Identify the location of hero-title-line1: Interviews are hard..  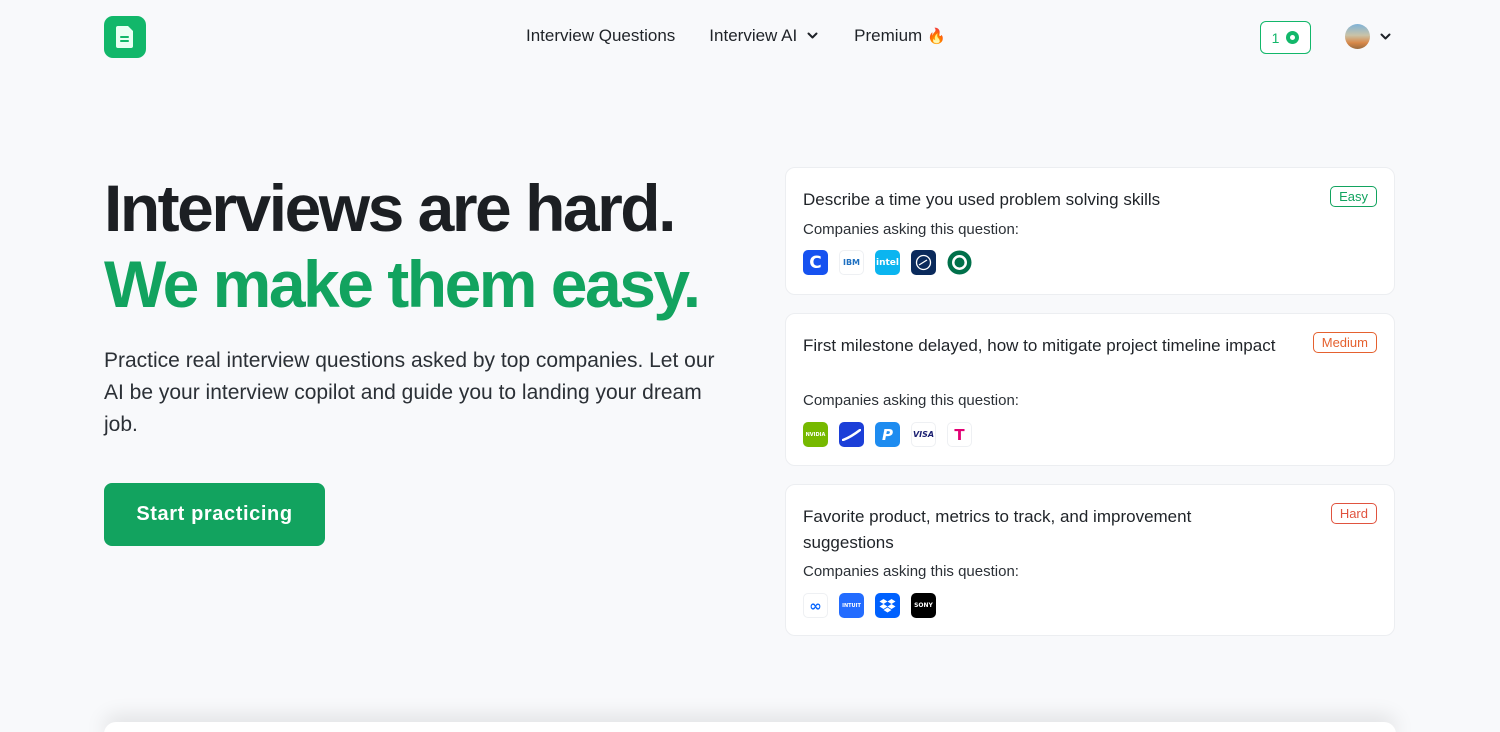
(390, 208).